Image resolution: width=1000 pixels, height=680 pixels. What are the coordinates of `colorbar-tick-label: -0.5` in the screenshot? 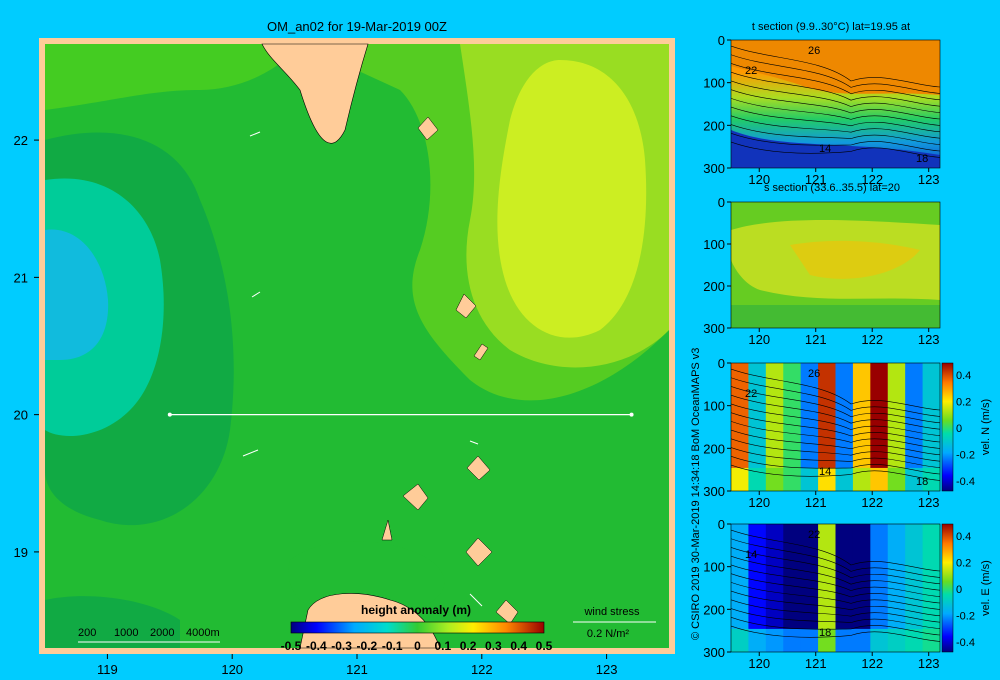 It's located at (291, 646).